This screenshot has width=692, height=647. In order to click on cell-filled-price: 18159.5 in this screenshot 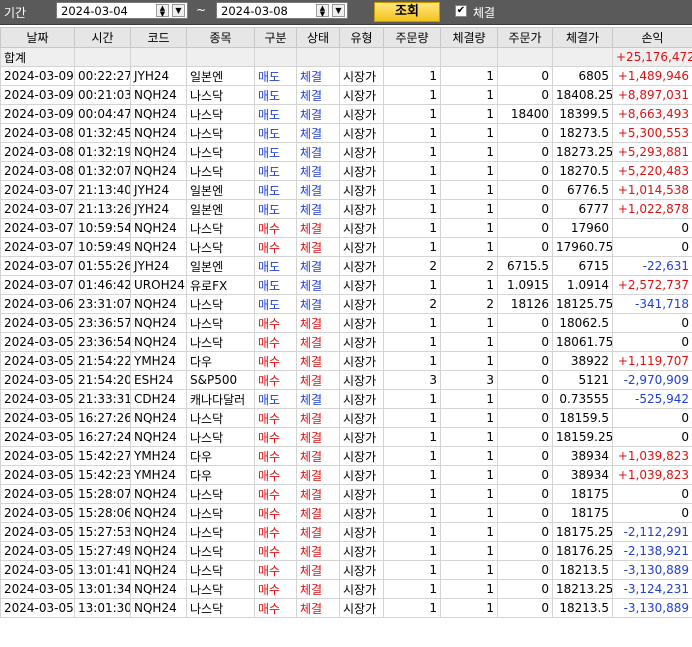, I will do `click(582, 418)`.